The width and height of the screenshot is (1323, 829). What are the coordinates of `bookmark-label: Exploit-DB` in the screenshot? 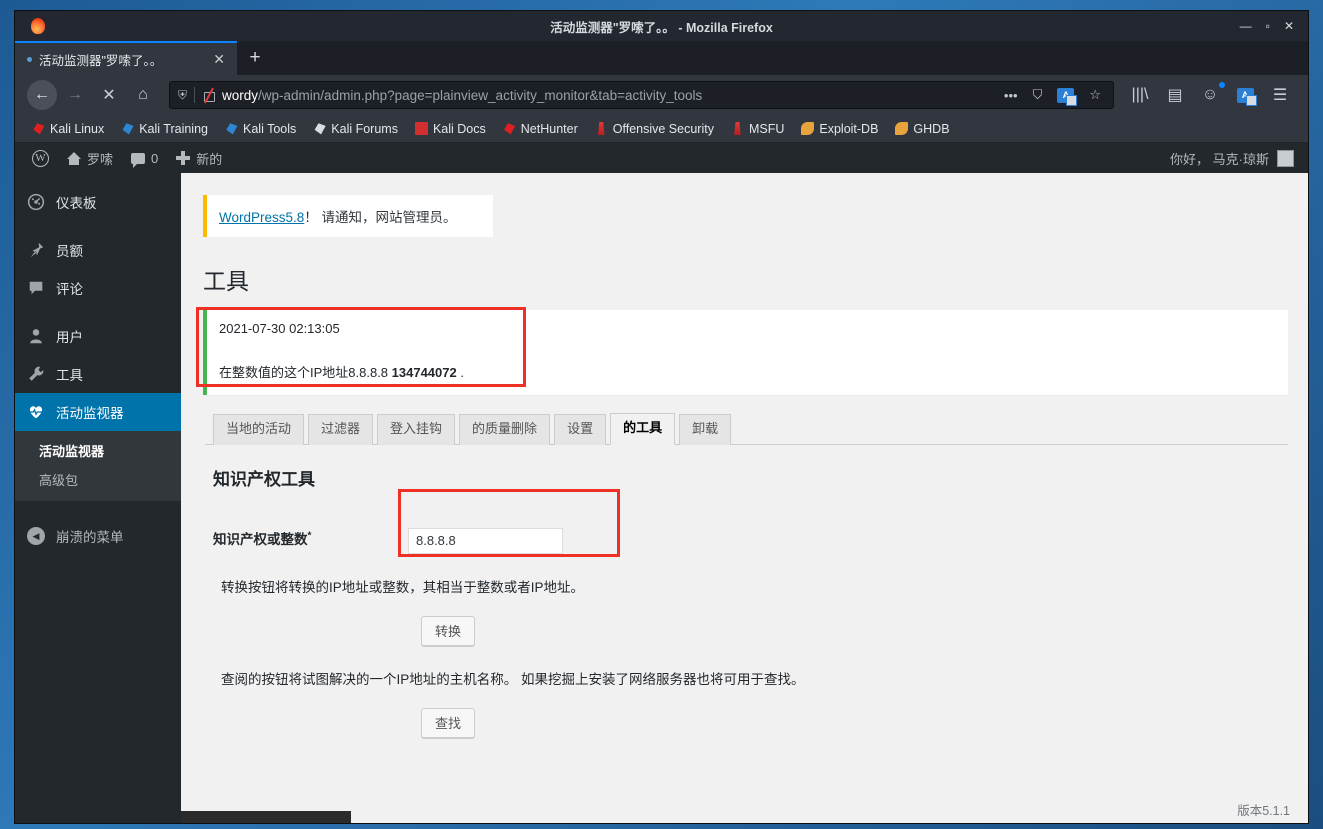 It's located at (849, 128).